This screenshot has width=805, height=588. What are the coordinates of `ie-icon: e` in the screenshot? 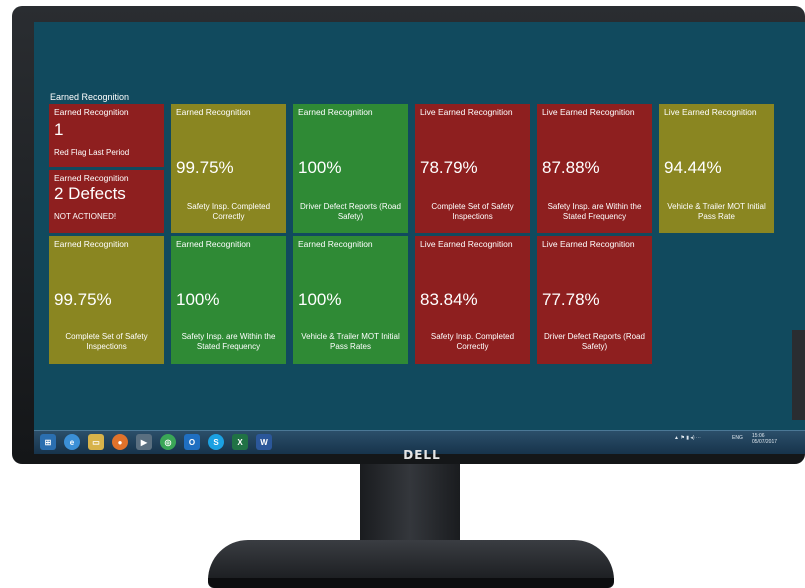 It's located at (72, 442).